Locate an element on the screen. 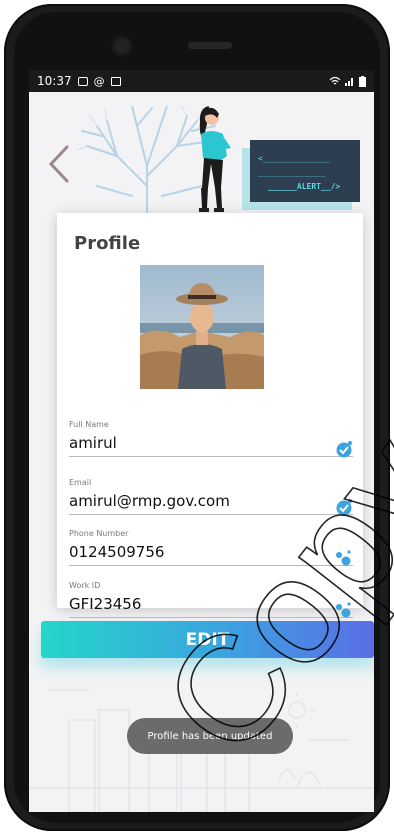  status-bar: 10:37 @ is located at coordinates (201, 81).